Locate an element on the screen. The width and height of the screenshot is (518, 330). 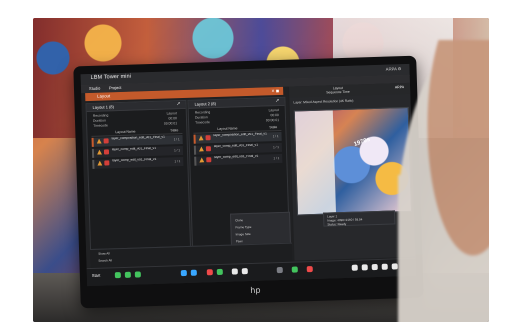
right-header-title: Layout Sequence Time is located at coordinates (338, 90).